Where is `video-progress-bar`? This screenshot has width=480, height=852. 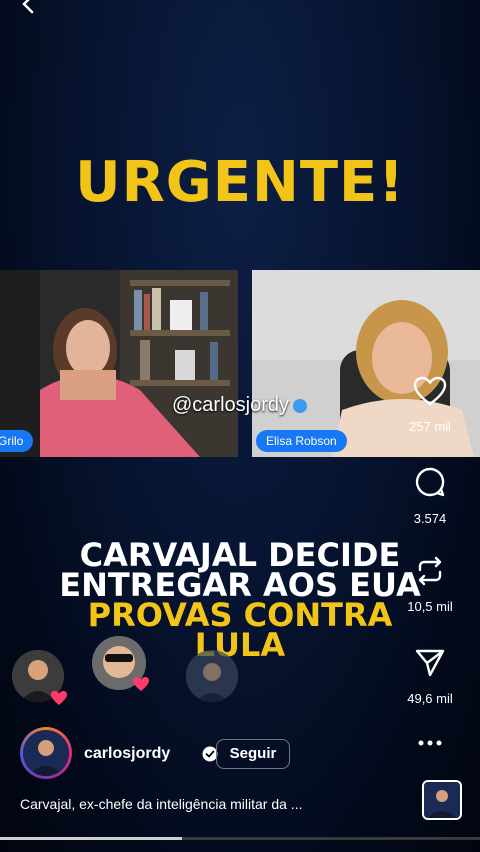
video-progress-bar is located at coordinates (240, 838).